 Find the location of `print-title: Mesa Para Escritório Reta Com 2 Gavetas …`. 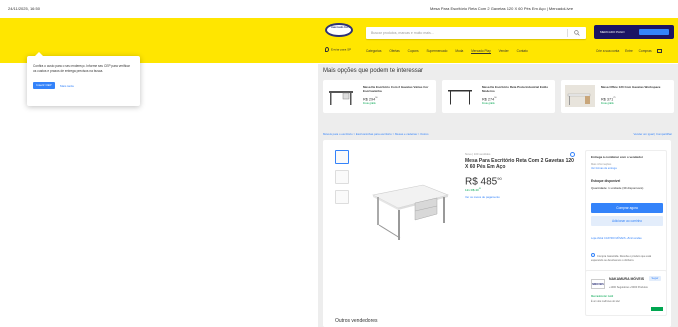

print-title: Mesa Para Escritório Reta Com 2 Gavetas … is located at coordinates (502, 8).